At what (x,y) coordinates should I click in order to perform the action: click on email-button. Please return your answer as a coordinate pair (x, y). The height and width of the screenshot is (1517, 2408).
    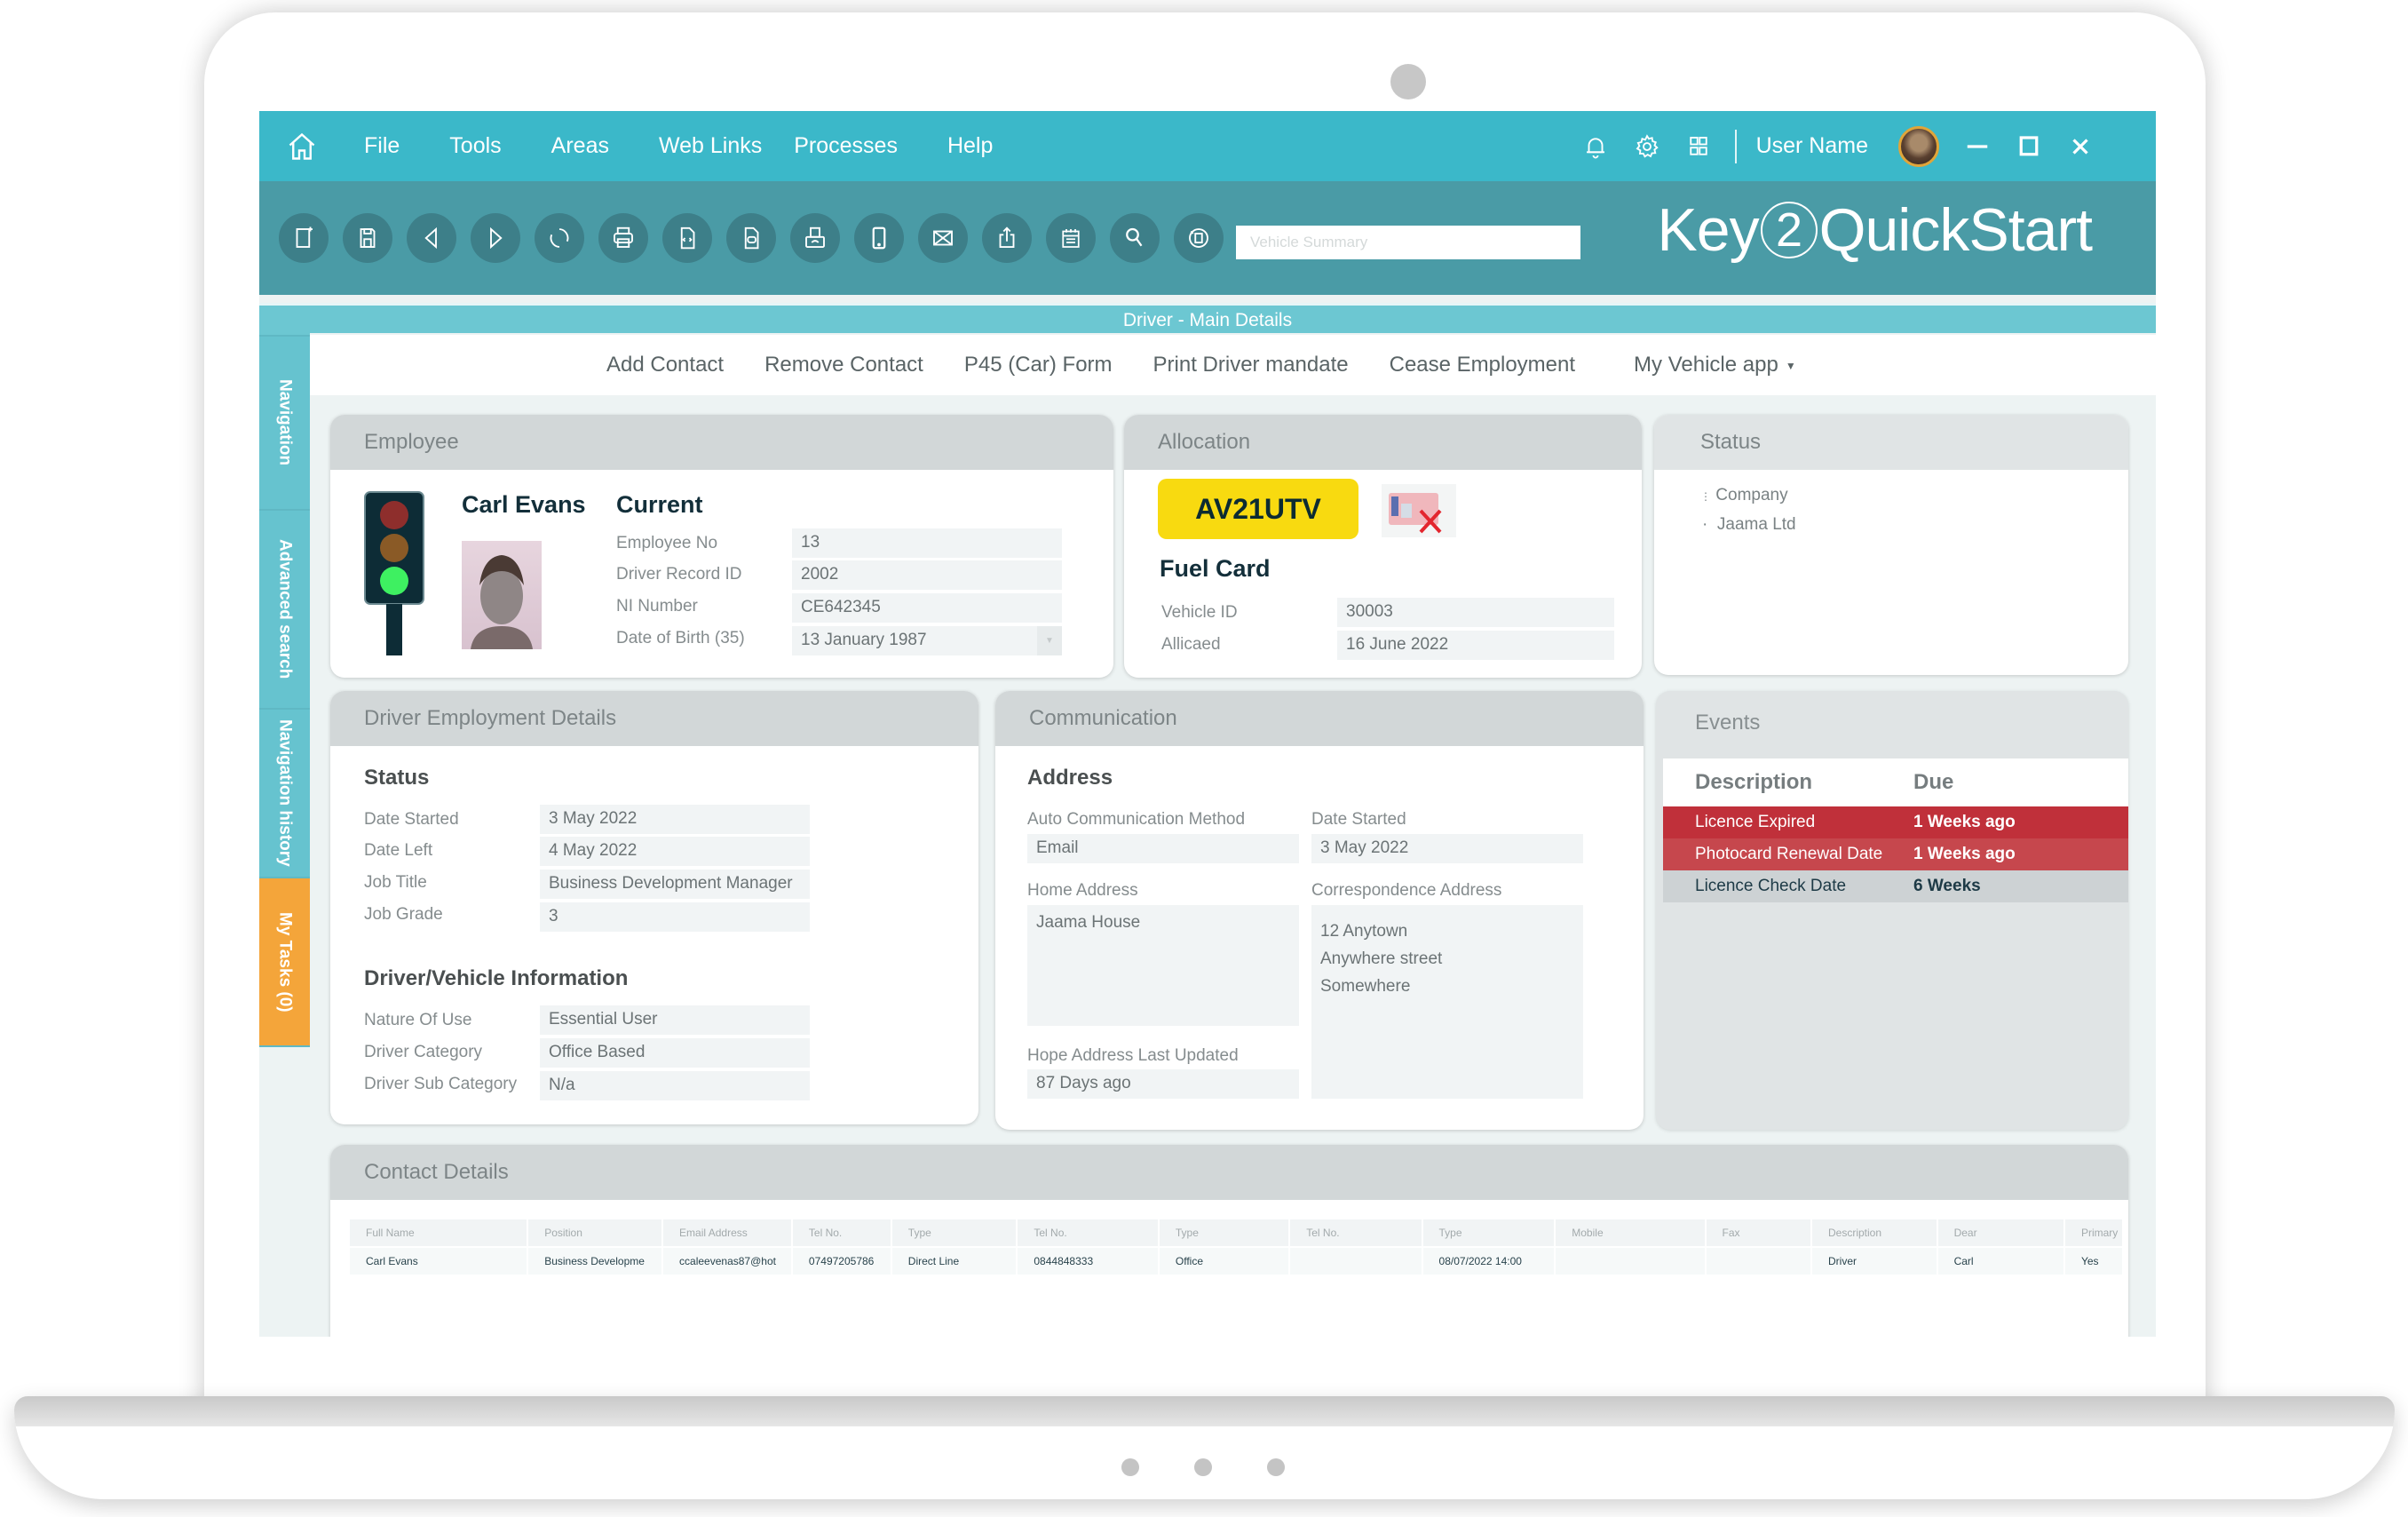
    Looking at the image, I should click on (943, 238).